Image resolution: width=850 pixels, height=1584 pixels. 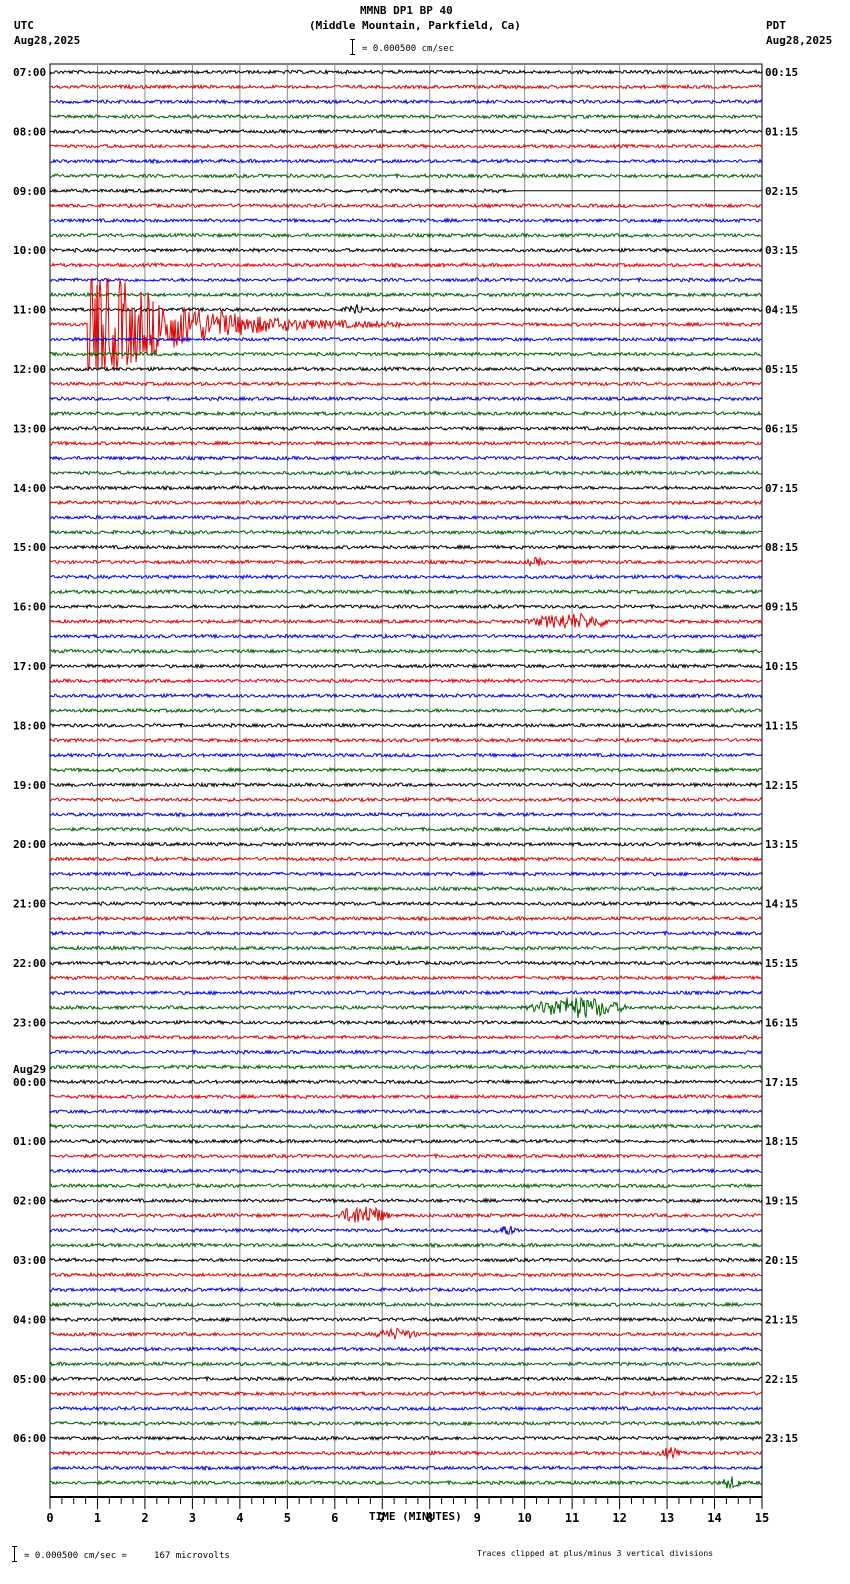 I want to click on x-tick-label: 6, so click(x=334, y=1518).